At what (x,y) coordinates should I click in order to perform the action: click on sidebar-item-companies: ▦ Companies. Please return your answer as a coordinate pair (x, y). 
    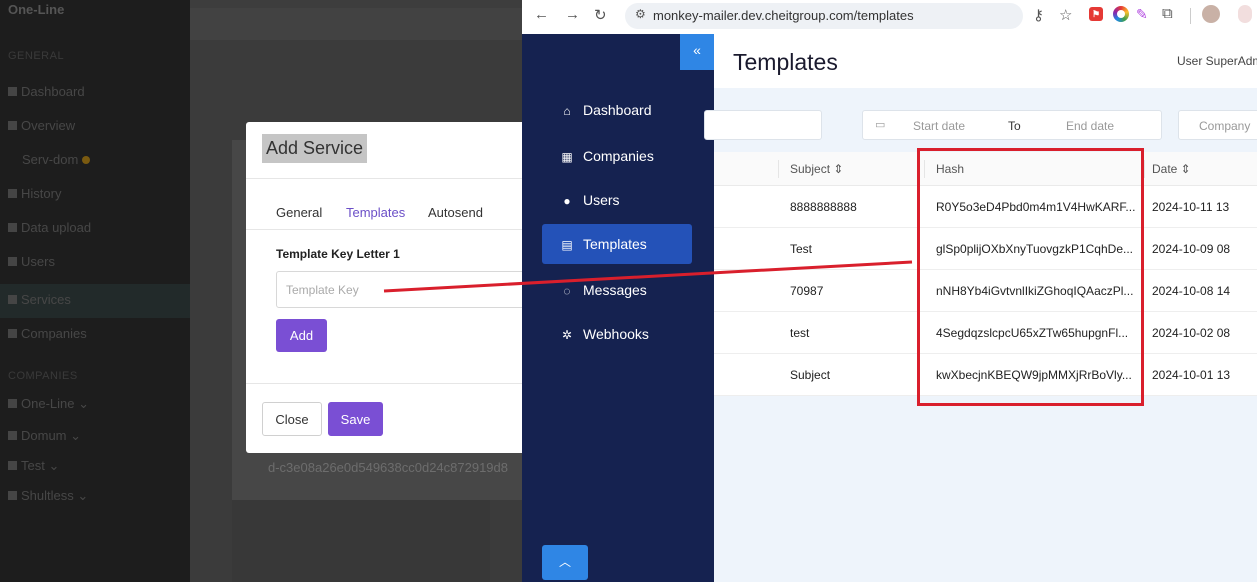
    Looking at the image, I should click on (617, 156).